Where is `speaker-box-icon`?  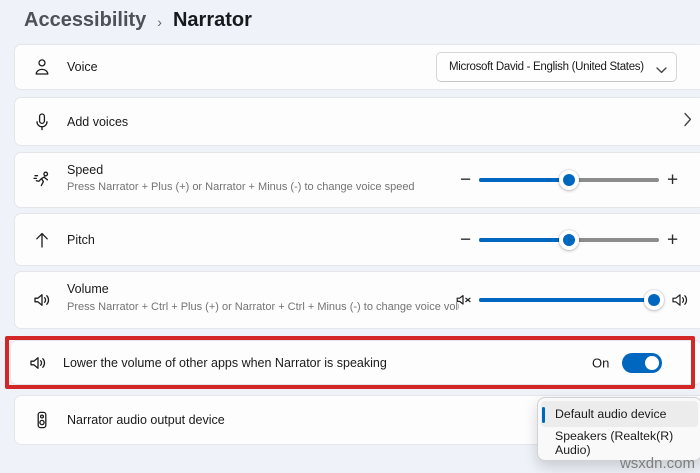
speaker-box-icon is located at coordinates (42, 420).